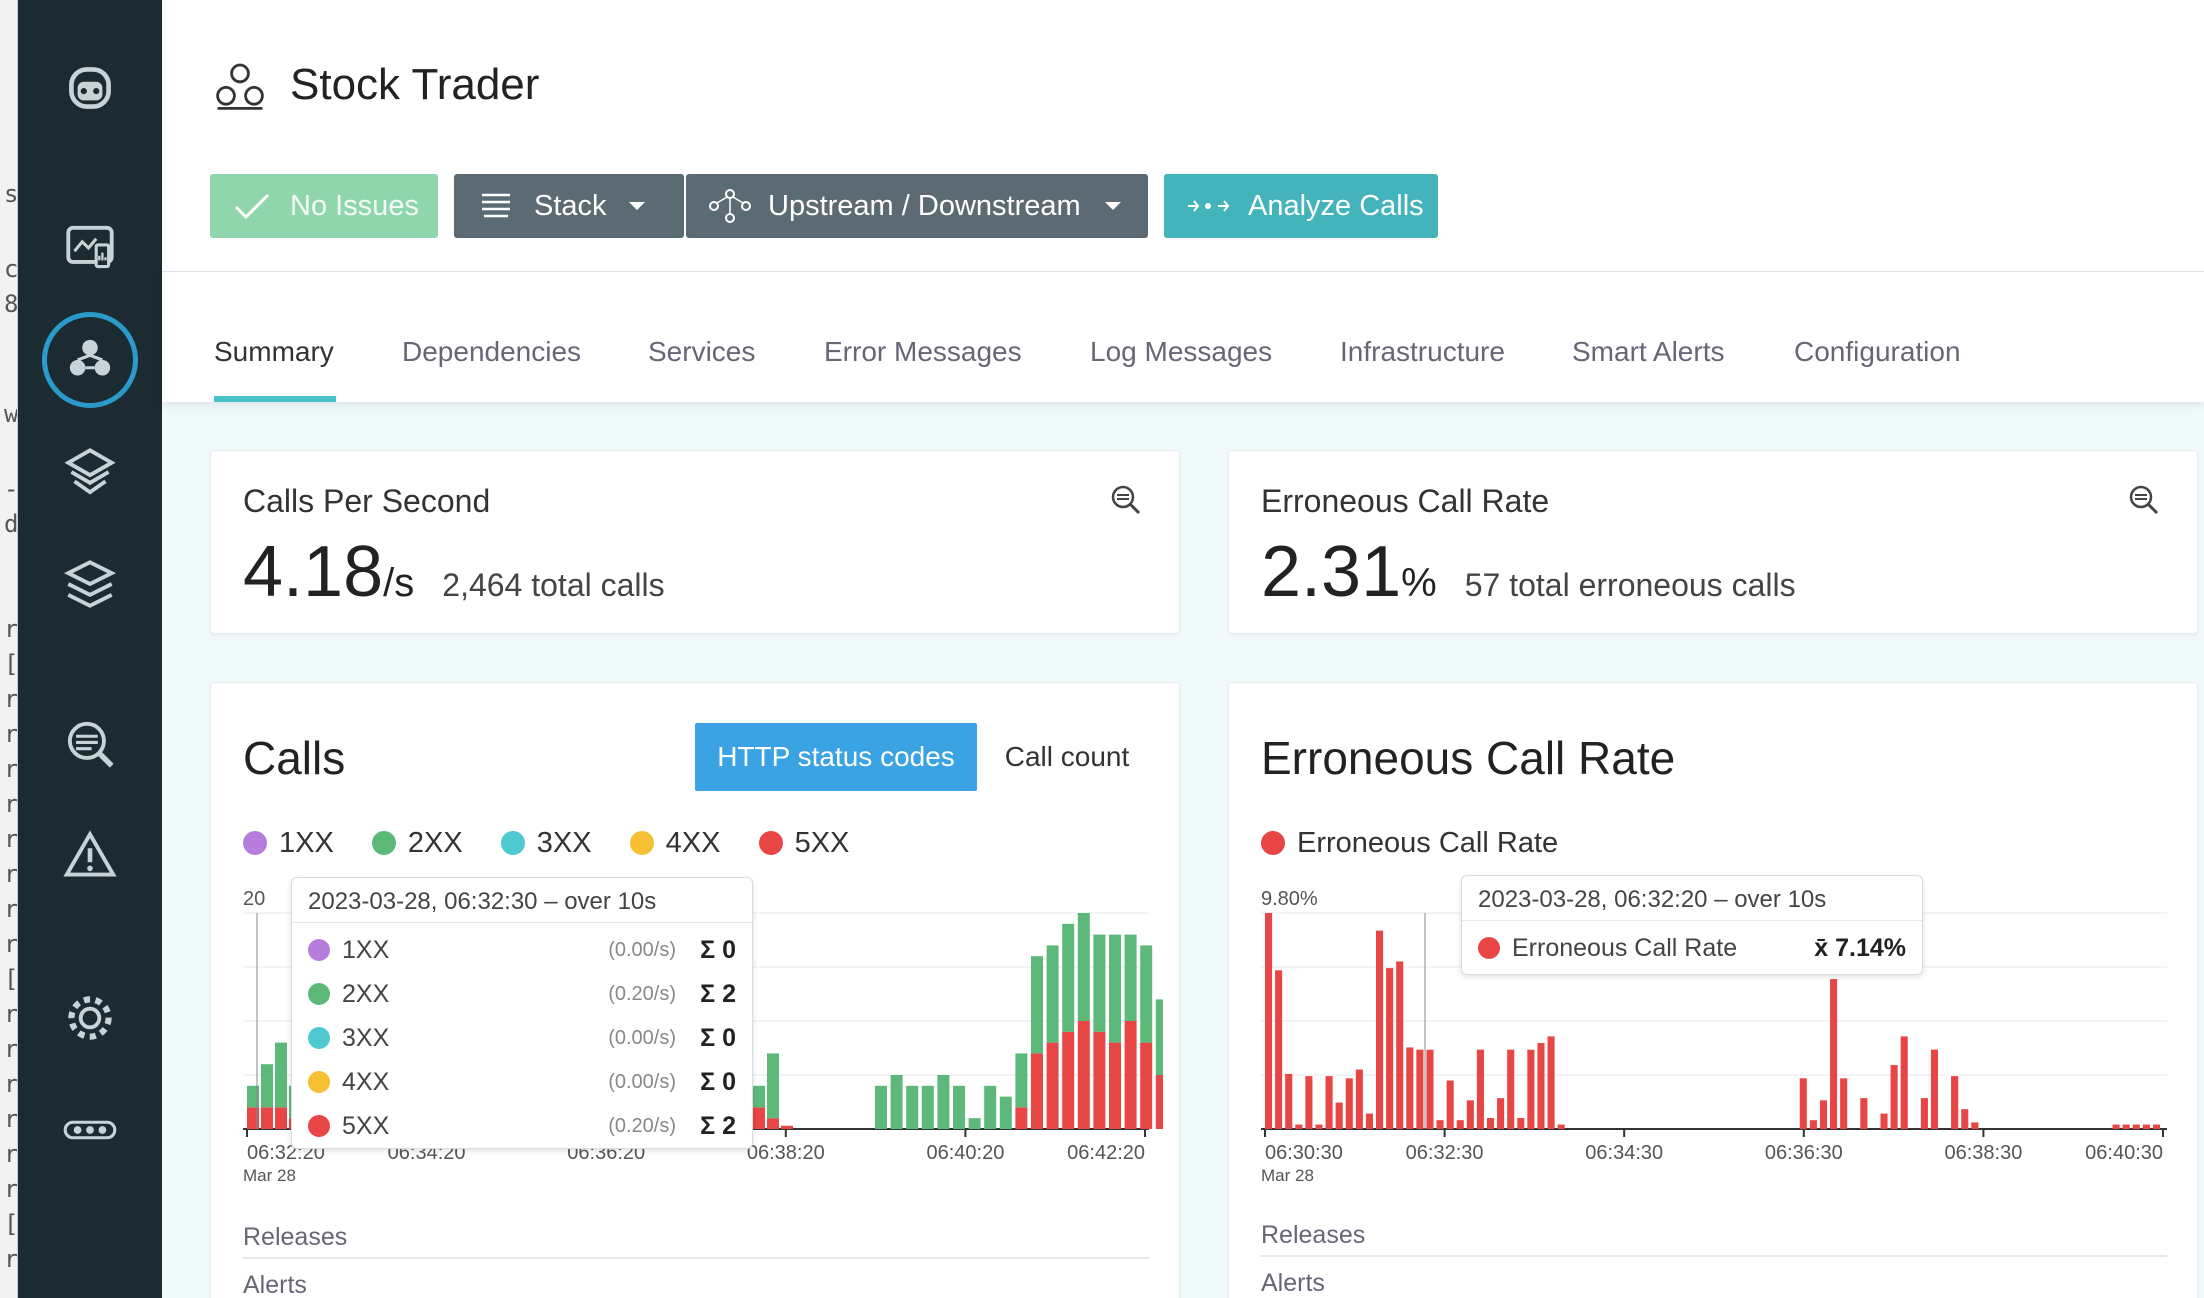  I want to click on robot-logo-icon, so click(90, 88).